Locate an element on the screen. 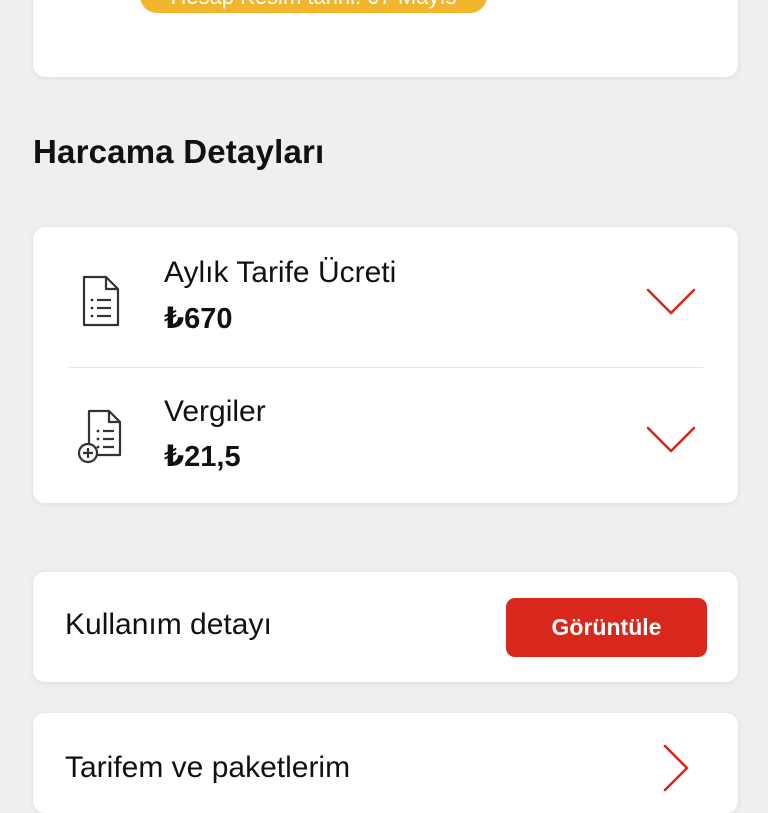  taxes-label: Vergiler is located at coordinates (215, 411).